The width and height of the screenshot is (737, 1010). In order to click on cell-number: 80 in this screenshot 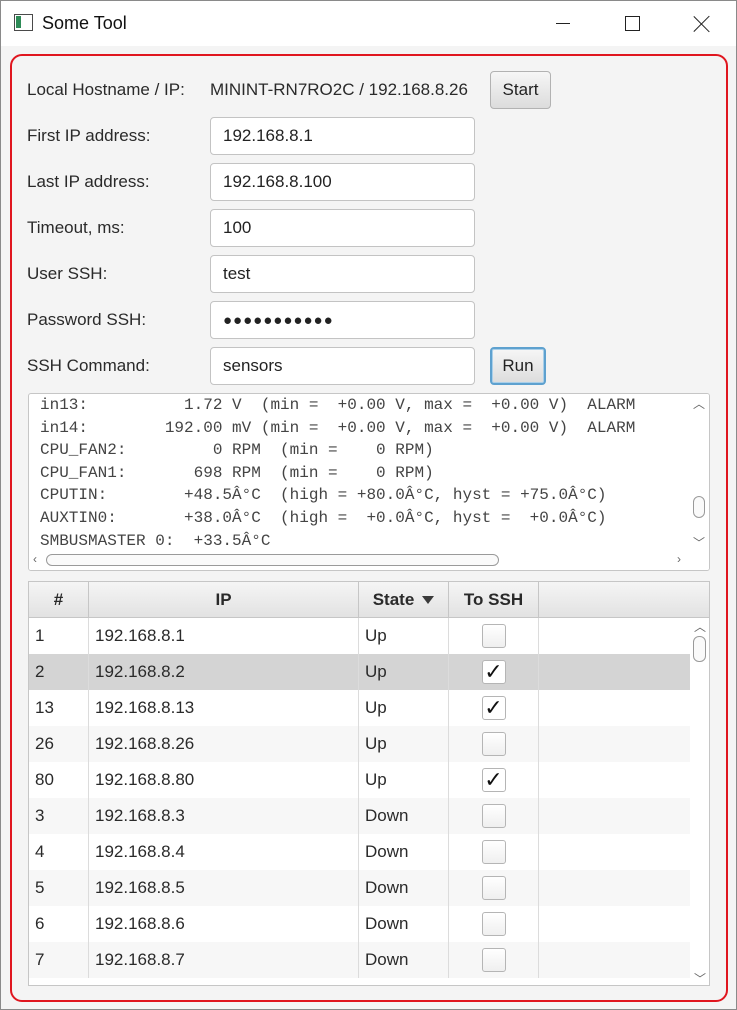, I will do `click(59, 780)`.